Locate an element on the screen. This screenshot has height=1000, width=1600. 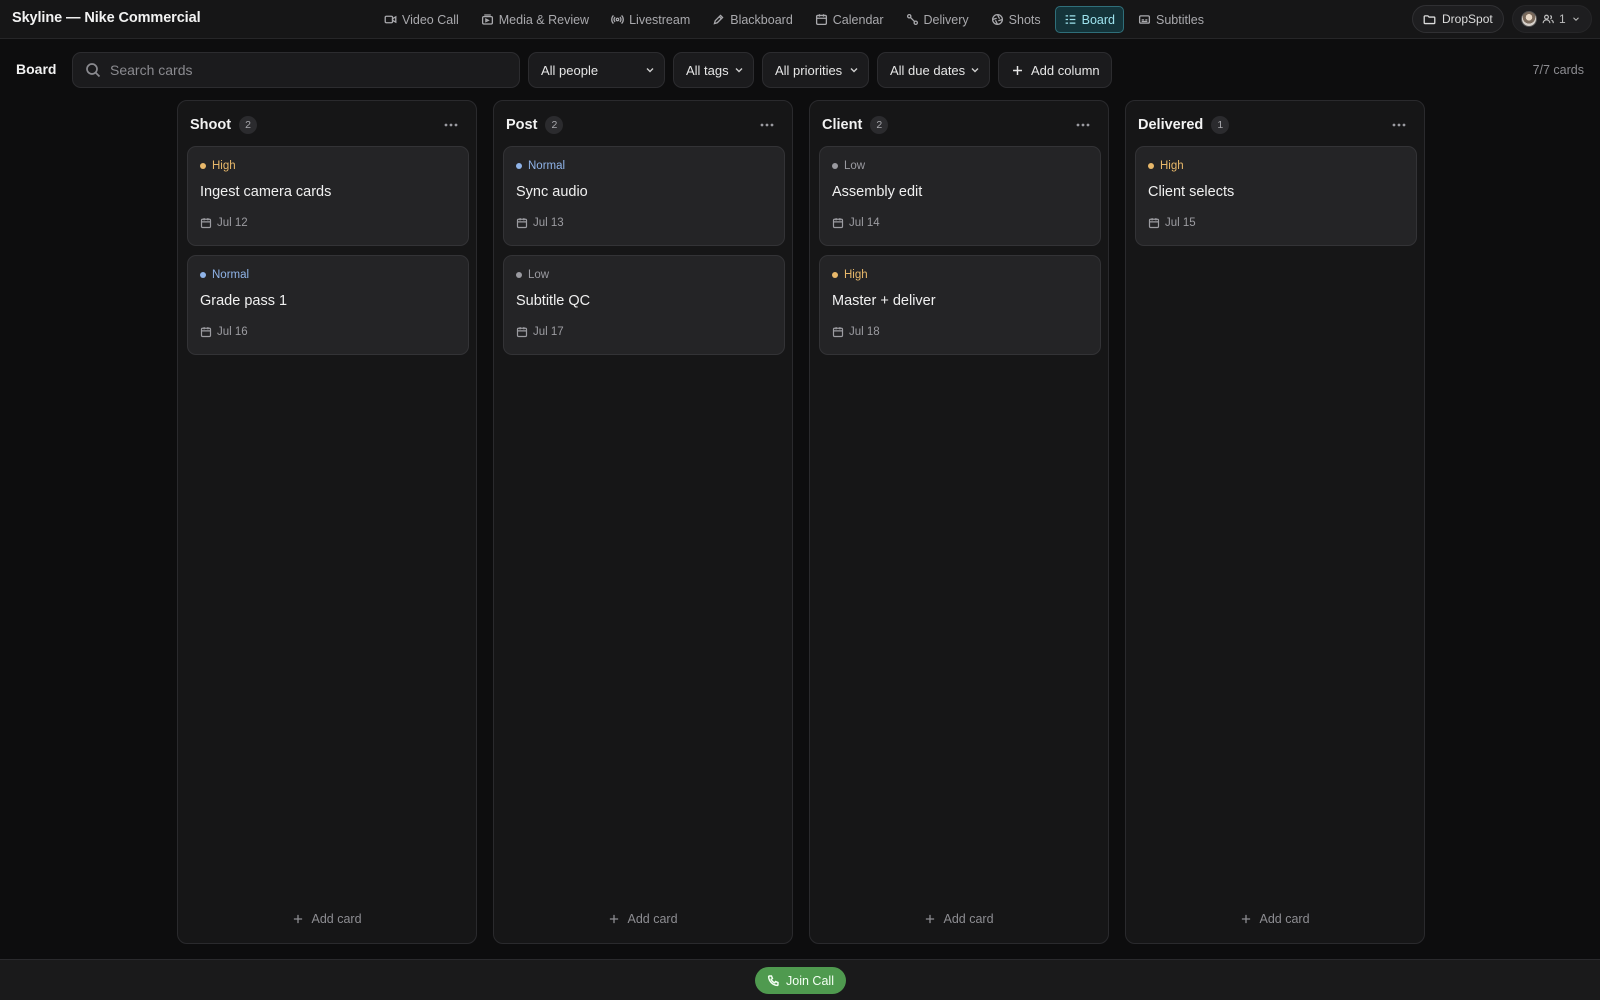
card-title: Subtitle QC is located at coordinates (553, 301).